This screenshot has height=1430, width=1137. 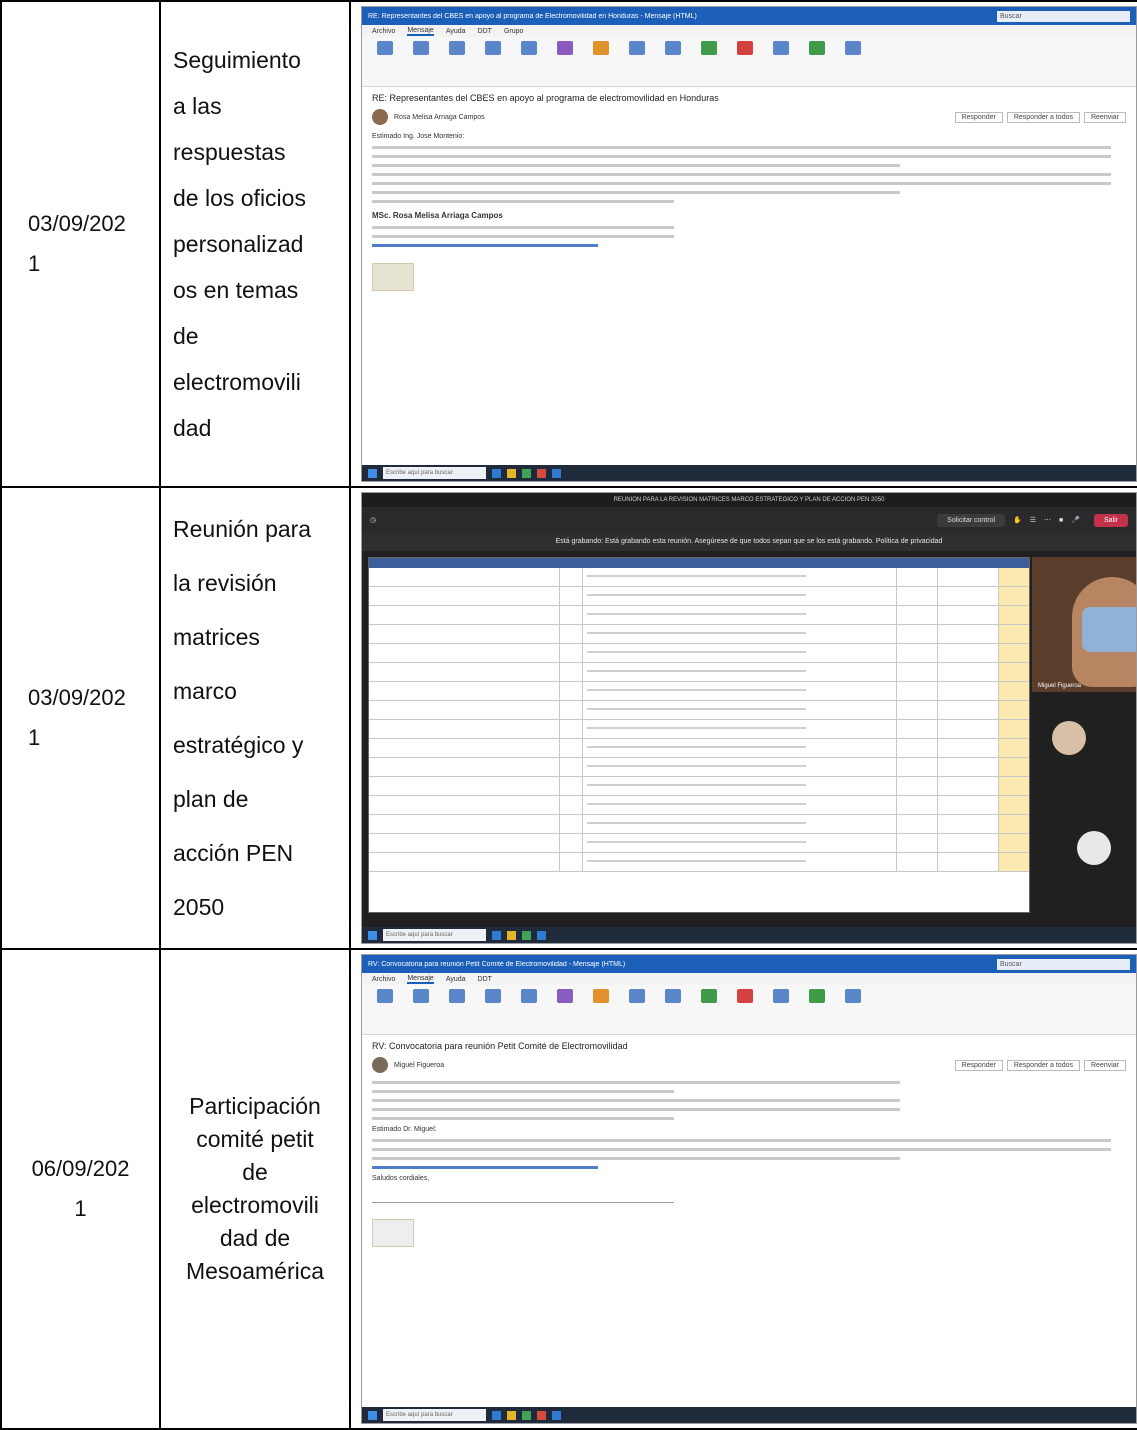 What do you see at coordinates (229, 152) in the screenshot?
I see `activity-line: respuestas` at bounding box center [229, 152].